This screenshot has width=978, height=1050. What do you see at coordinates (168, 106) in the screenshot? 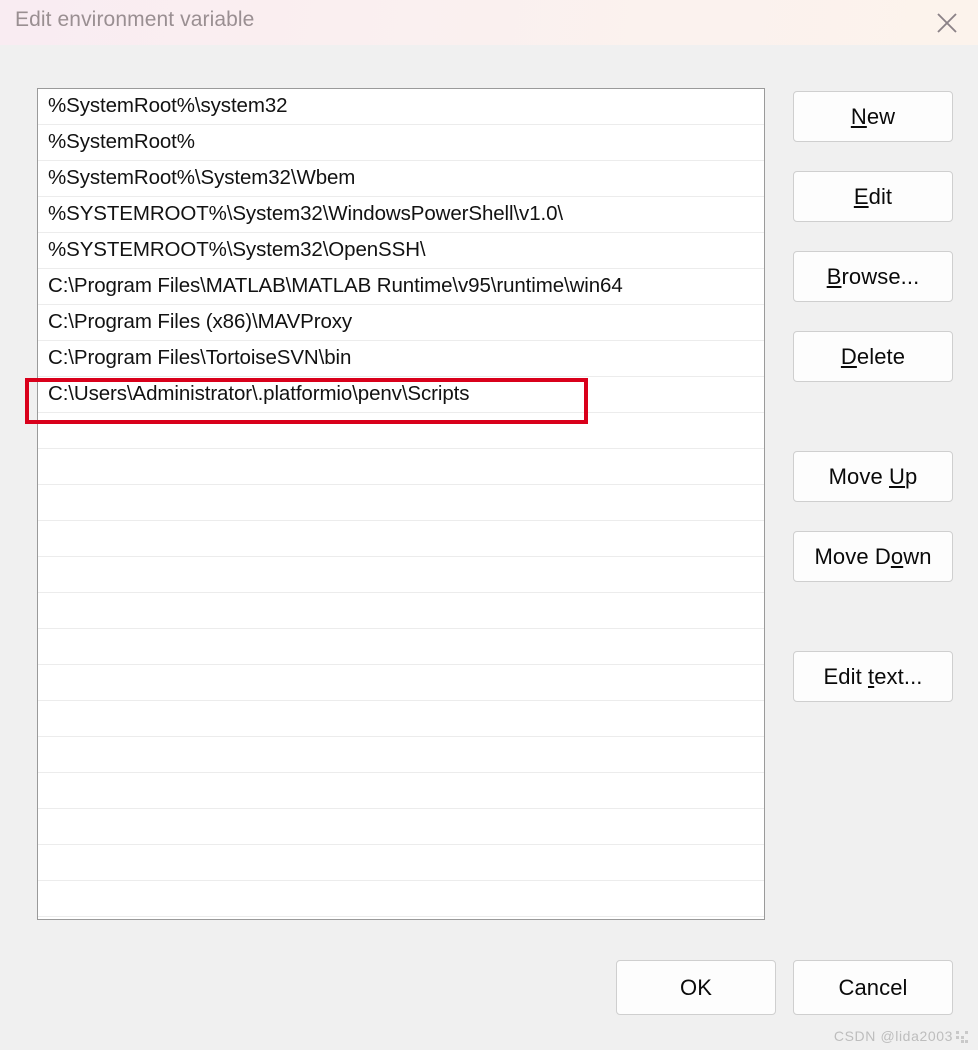
I see `path-list-item-label: %SystemRoot%\system32` at bounding box center [168, 106].